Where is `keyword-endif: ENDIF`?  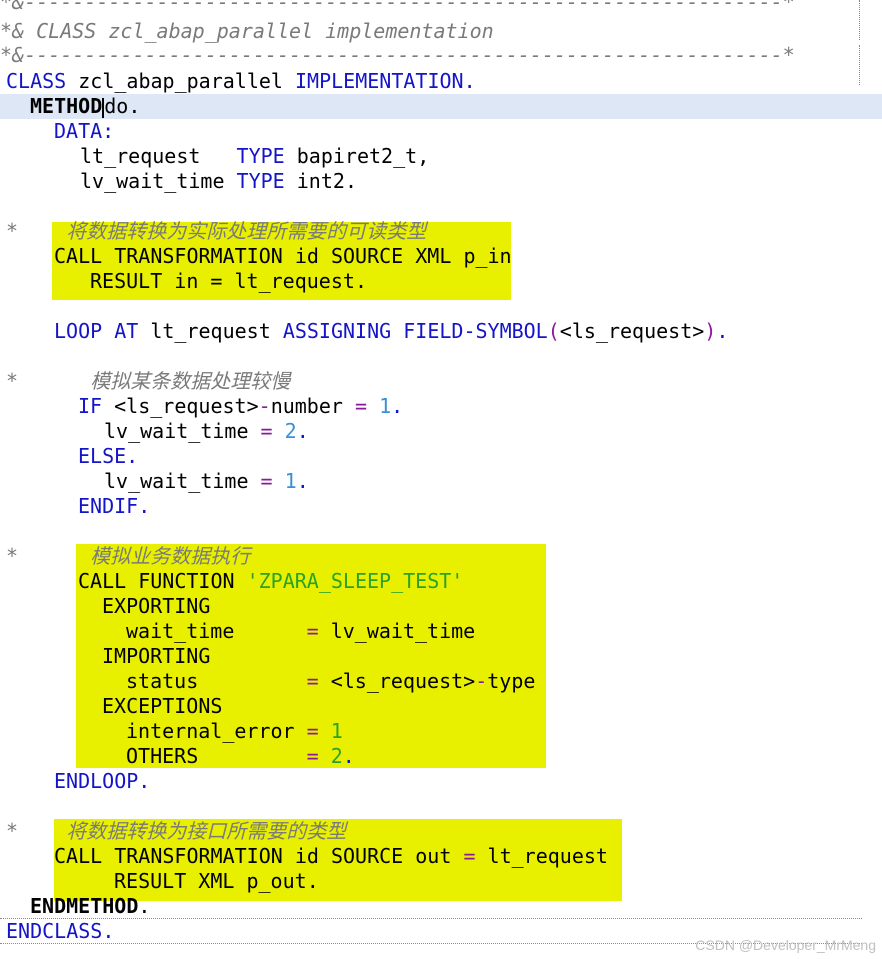 keyword-endif: ENDIF is located at coordinates (108, 506).